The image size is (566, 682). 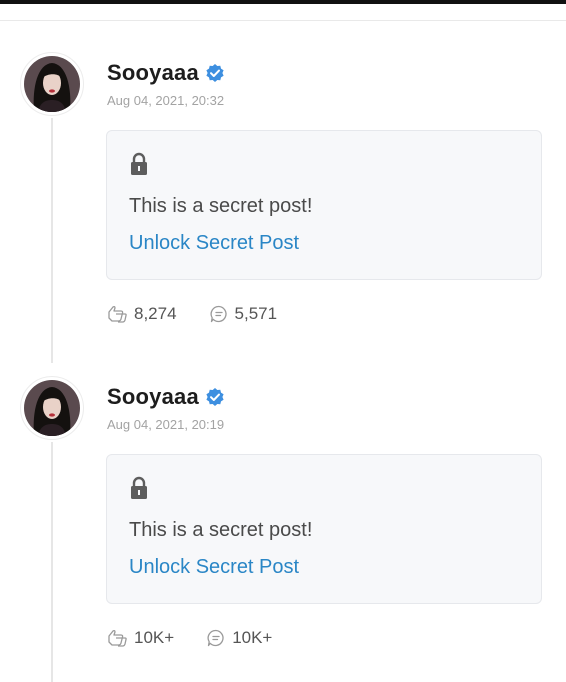 What do you see at coordinates (256, 313) in the screenshot?
I see `comment-count: 5,571` at bounding box center [256, 313].